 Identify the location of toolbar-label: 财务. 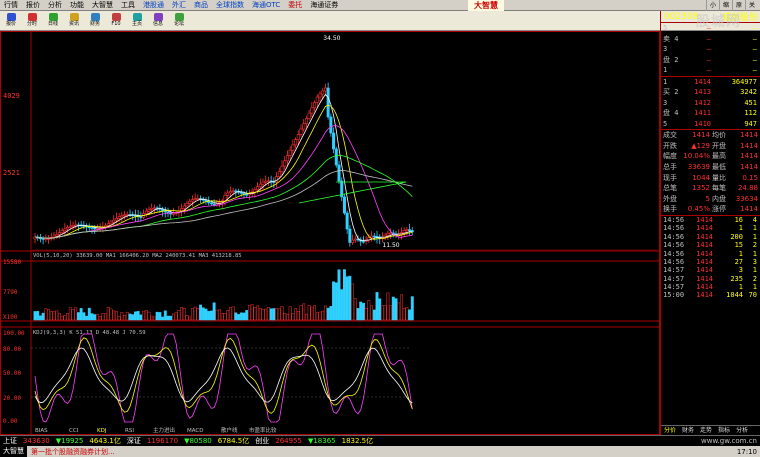
(94, 23).